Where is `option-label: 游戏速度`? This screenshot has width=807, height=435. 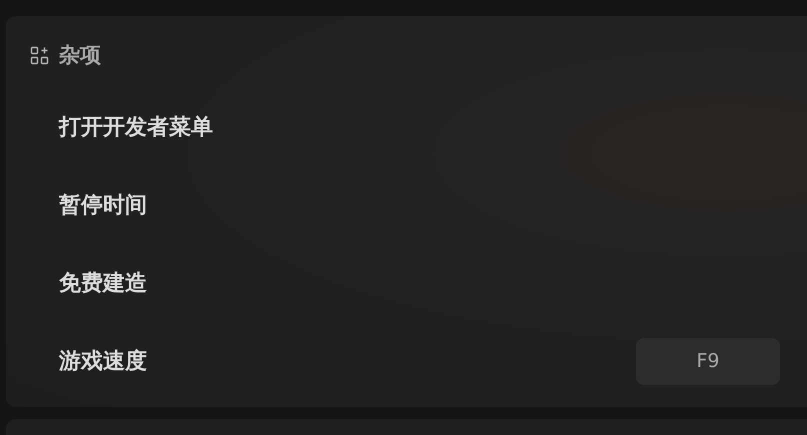
option-label: 游戏速度 is located at coordinates (103, 361).